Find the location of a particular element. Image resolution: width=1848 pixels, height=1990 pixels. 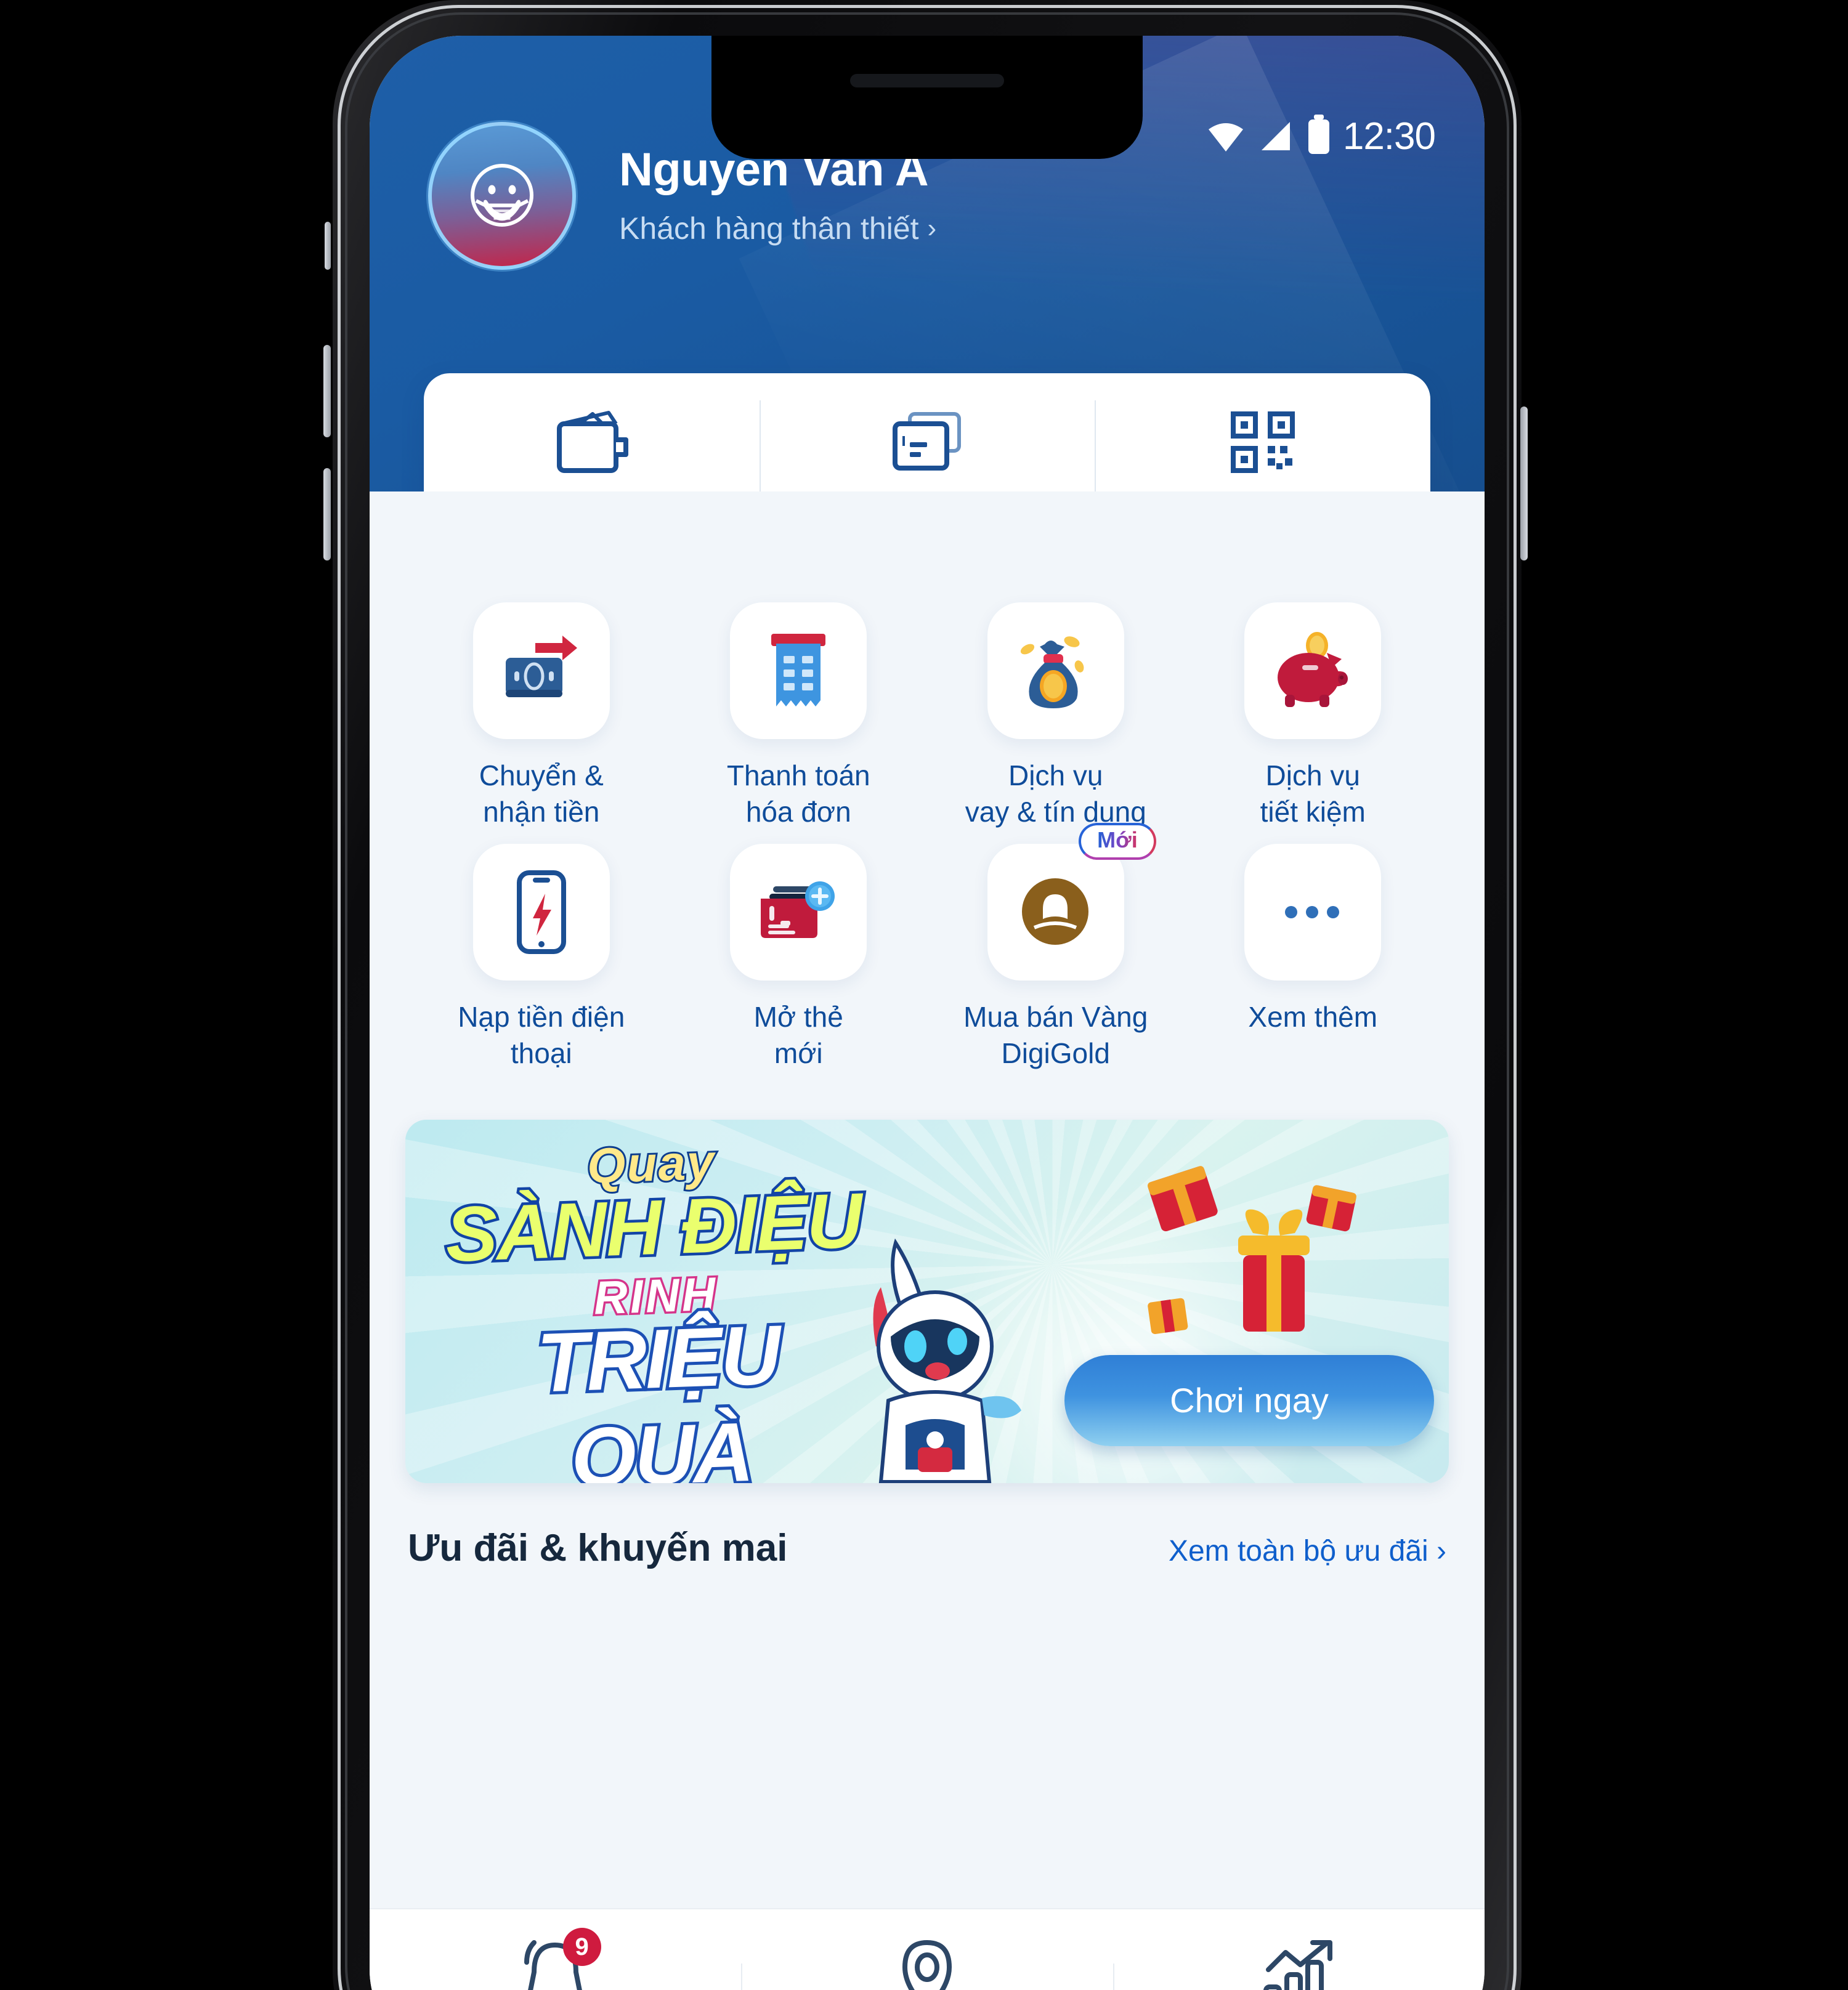

status-bar: 12:30 is located at coordinates (1321, 136).